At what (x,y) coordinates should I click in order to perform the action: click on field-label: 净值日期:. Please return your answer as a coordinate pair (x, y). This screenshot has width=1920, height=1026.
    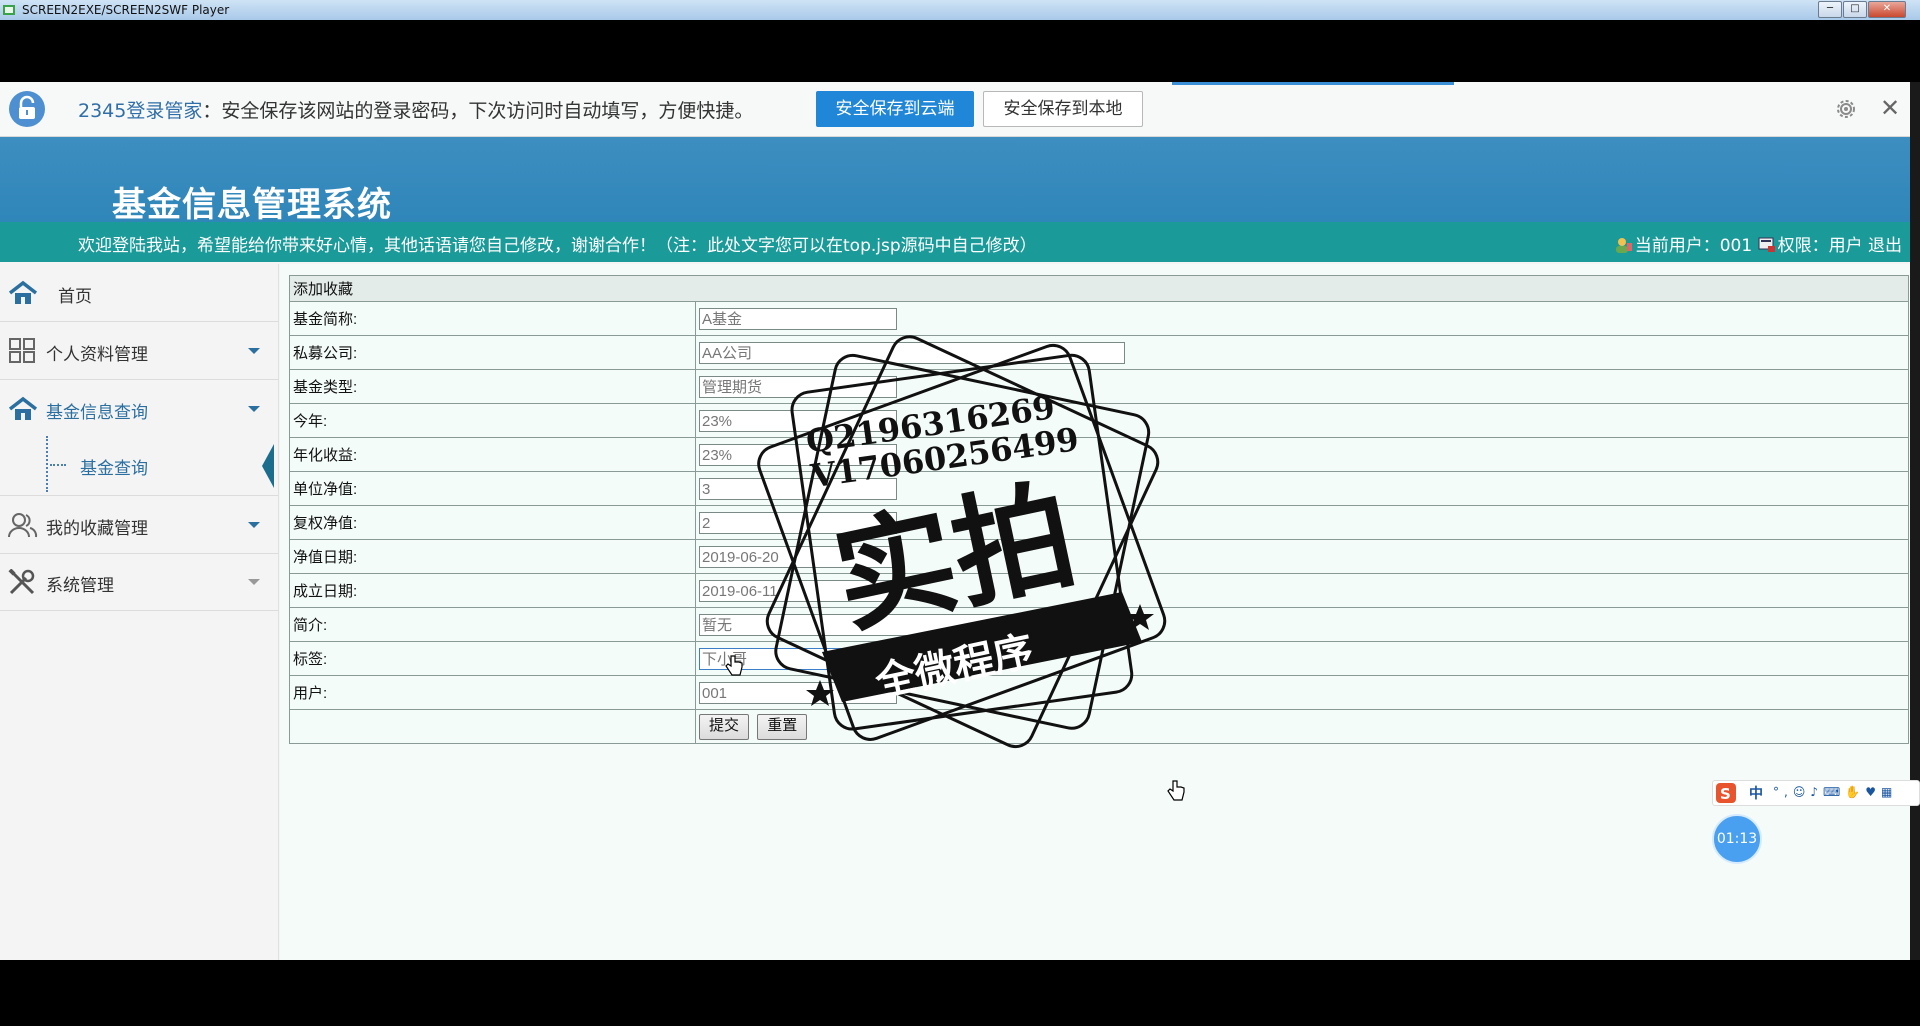
    Looking at the image, I should click on (492, 556).